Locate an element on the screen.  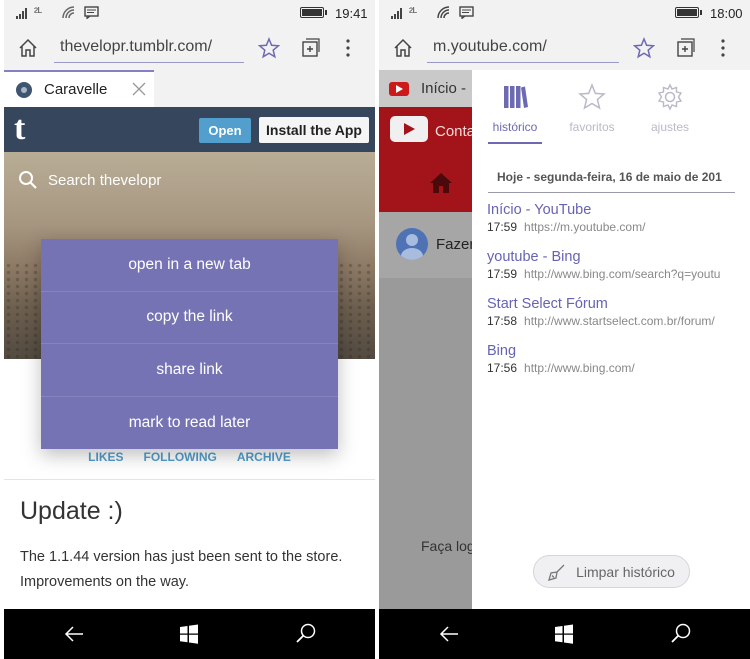
avatar is located at coordinates (412, 244).